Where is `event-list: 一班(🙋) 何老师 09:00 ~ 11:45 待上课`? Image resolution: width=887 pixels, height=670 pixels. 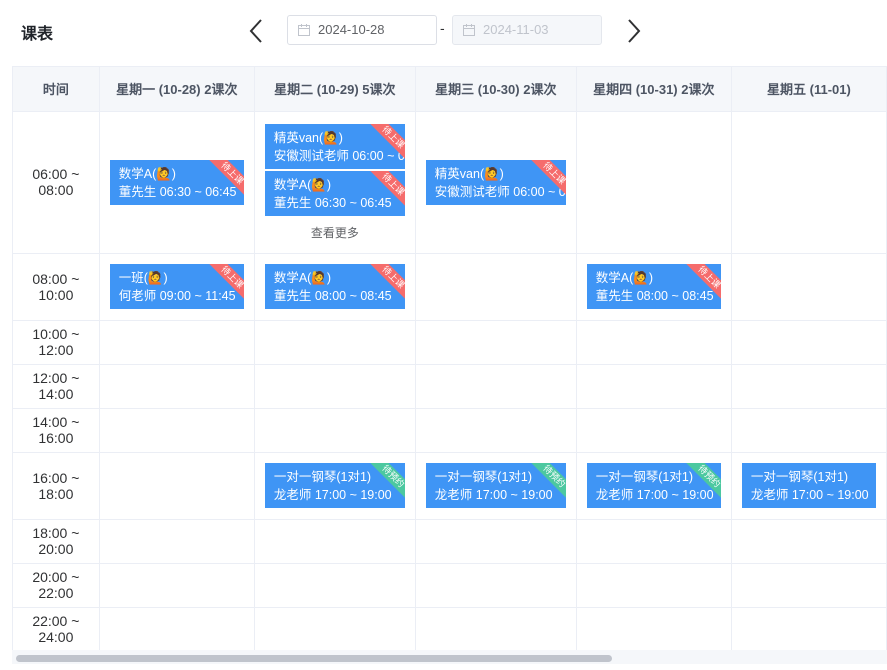
event-list: 一班(🙋) 何老师 09:00 ~ 11:45 待上课 is located at coordinates (177, 286).